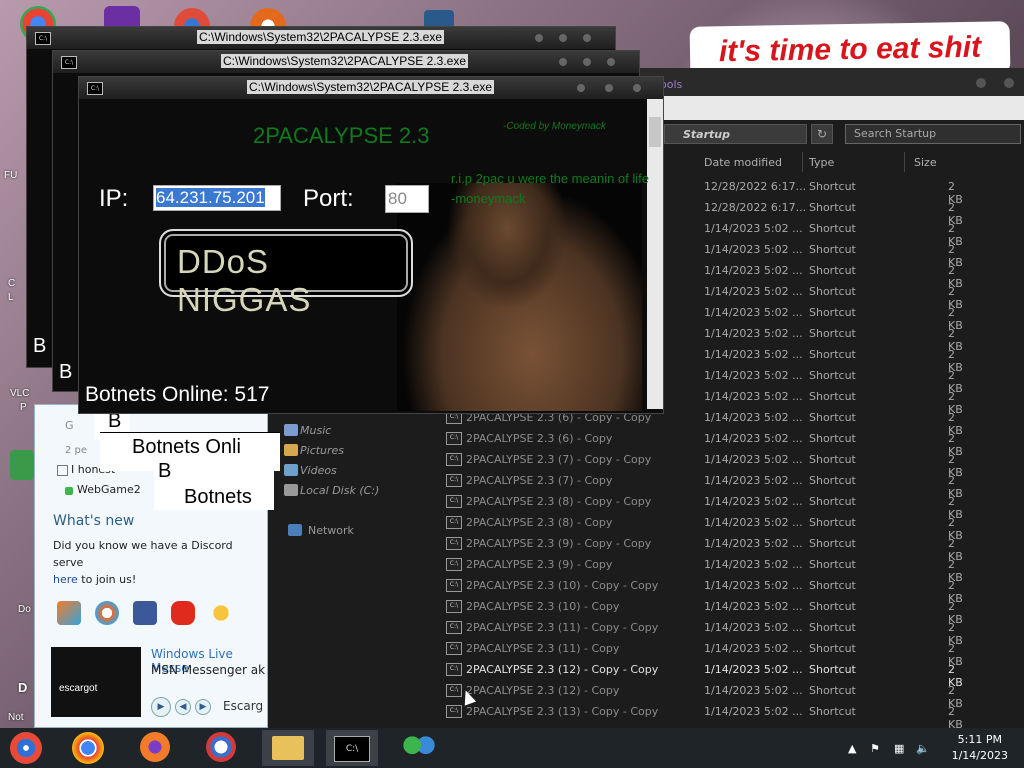 The height and width of the screenshot is (768, 1024). I want to click on network-tray-icon: ▦, so click(899, 748).